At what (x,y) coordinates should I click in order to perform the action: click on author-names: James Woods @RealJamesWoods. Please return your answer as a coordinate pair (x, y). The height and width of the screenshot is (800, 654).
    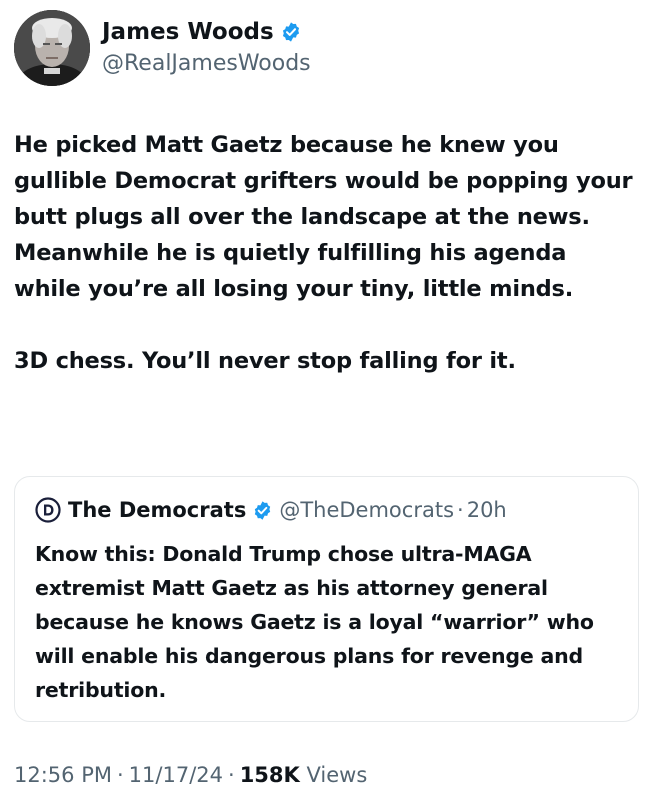
    Looking at the image, I should click on (206, 48).